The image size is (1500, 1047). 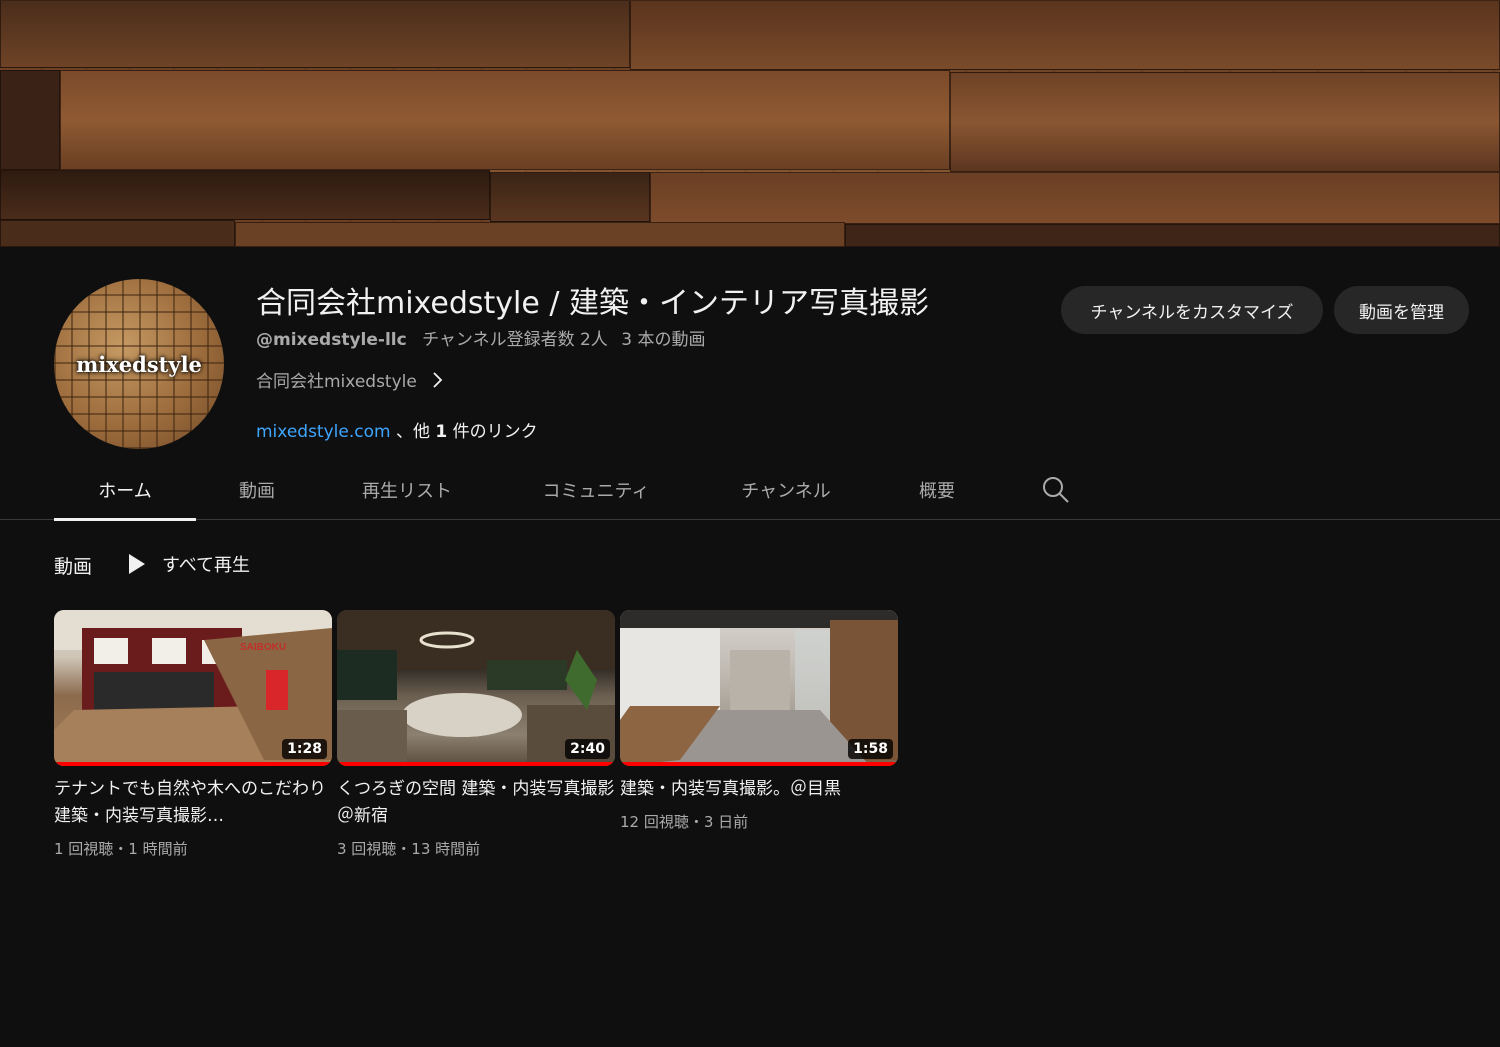 I want to click on channel-link: mixedstyle.com, so click(x=323, y=432).